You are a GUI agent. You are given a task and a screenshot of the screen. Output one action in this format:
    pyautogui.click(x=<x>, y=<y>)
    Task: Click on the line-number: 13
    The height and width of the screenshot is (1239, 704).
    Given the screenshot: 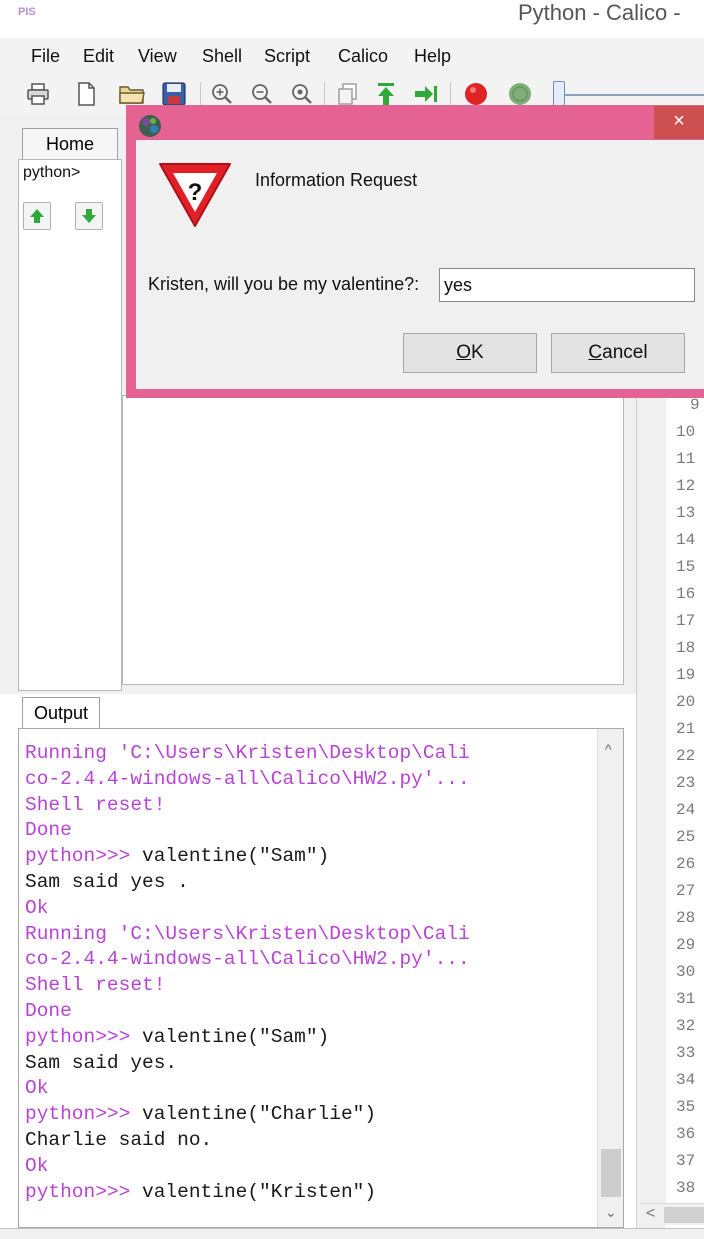 What is the action you would take?
    pyautogui.click(x=686, y=513)
    